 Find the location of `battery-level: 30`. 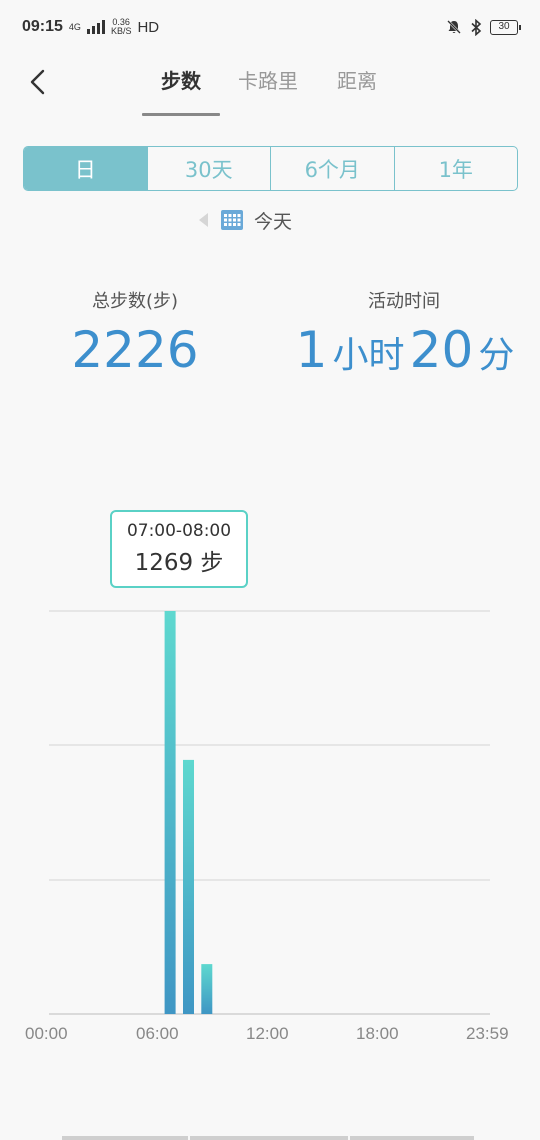

battery-level: 30 is located at coordinates (504, 26).